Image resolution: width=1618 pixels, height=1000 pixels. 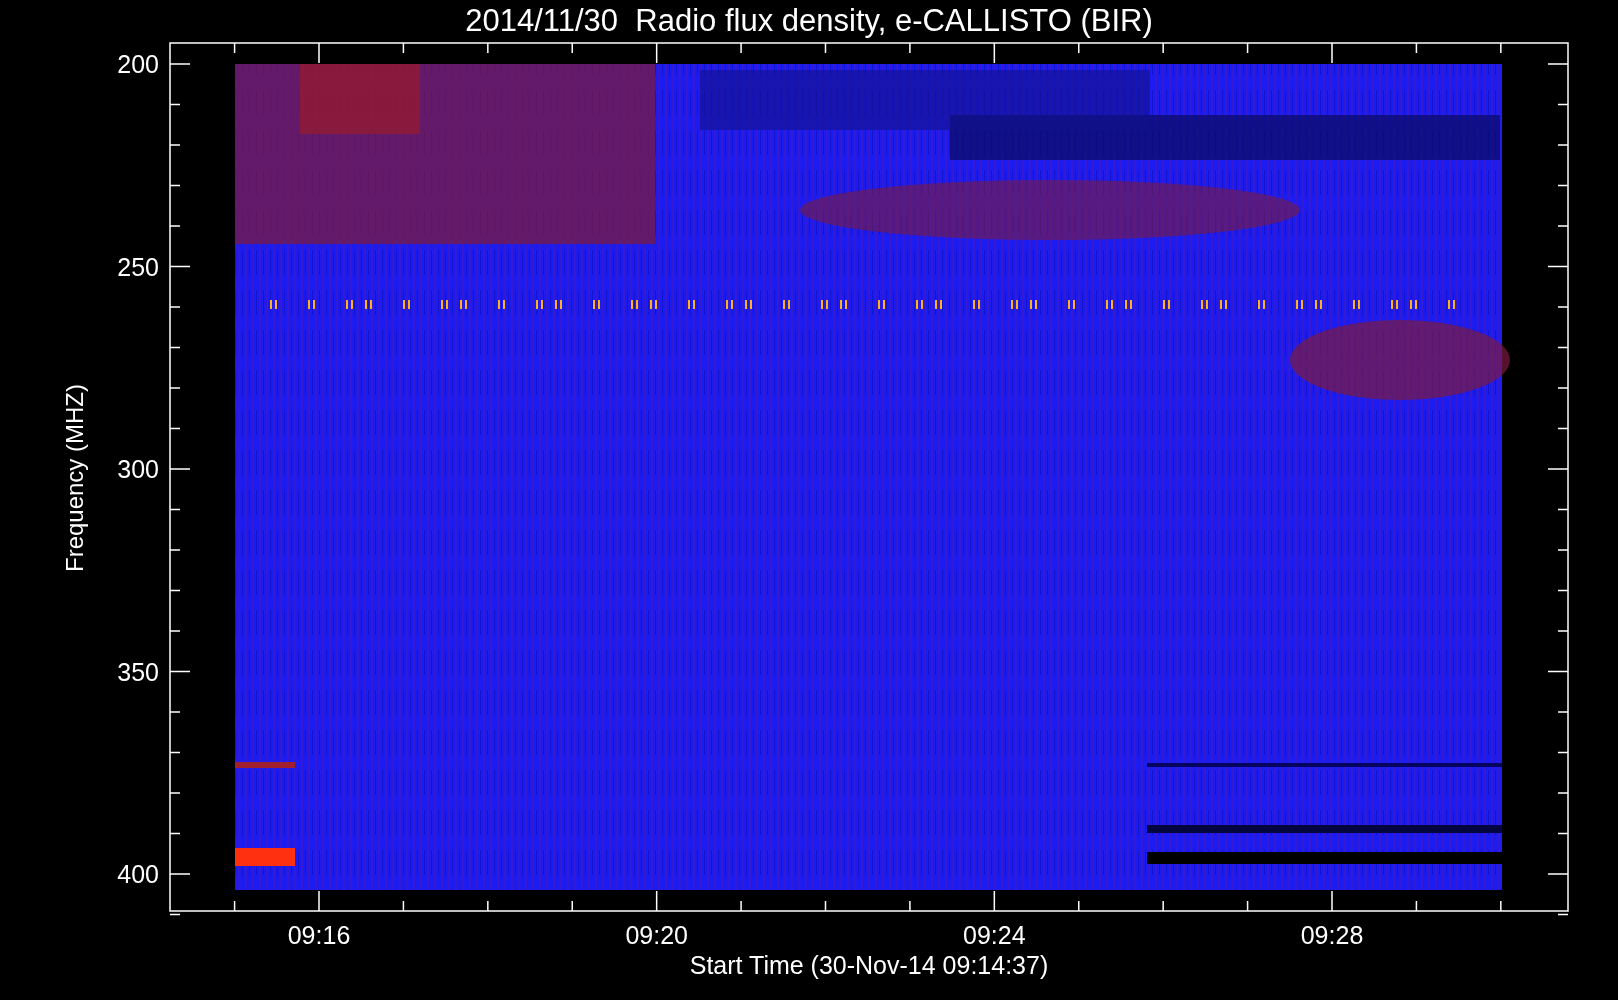 What do you see at coordinates (74, 478) in the screenshot?
I see `y-axis-label: Frequency (MHZ)` at bounding box center [74, 478].